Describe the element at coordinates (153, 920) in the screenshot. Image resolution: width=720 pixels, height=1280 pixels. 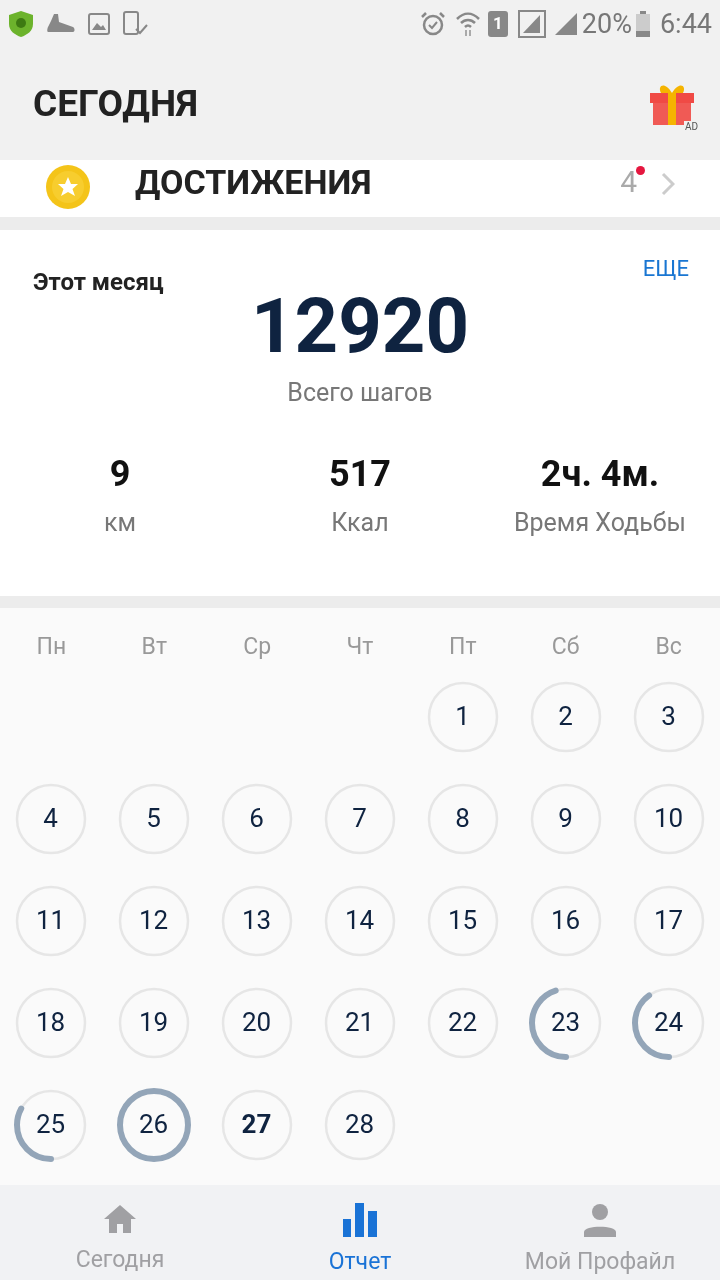
I see `day-cell: 12` at that location.